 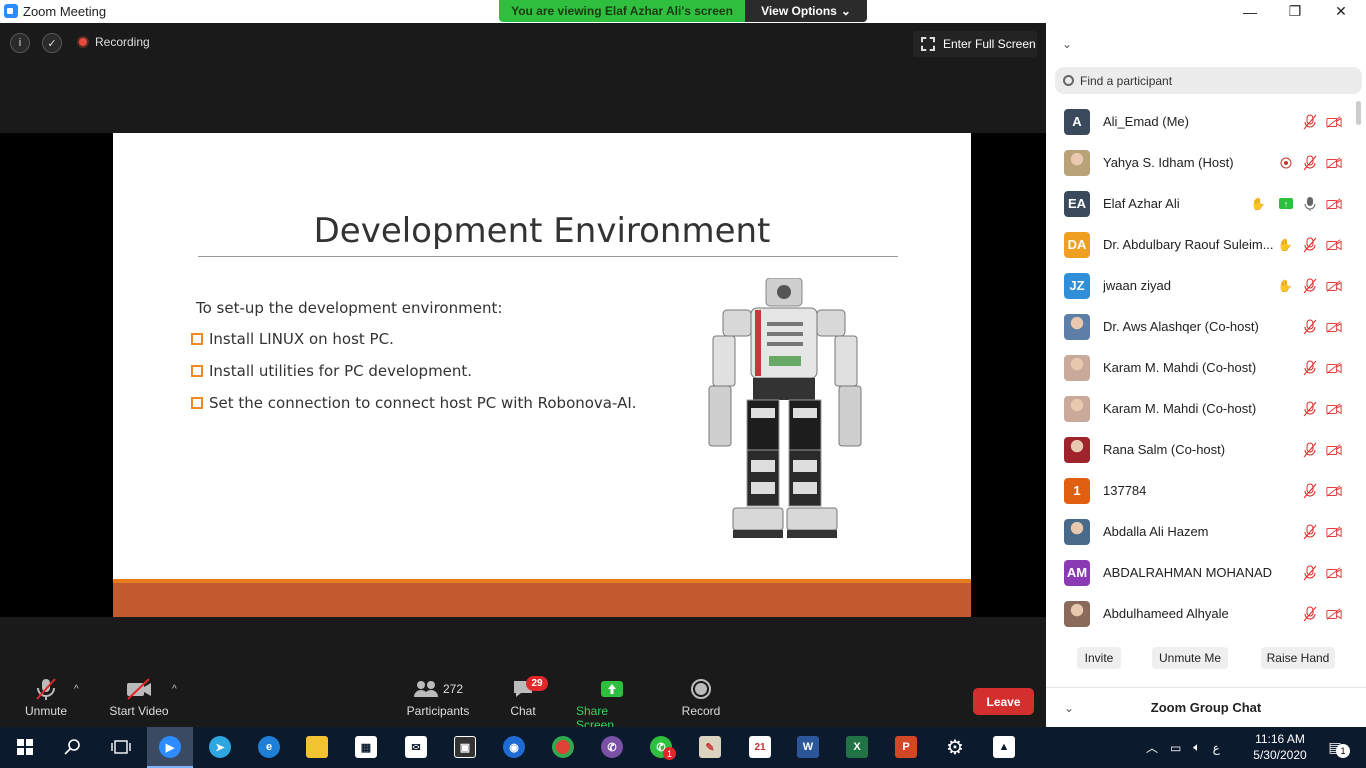 What do you see at coordinates (563, 747) in the screenshot?
I see `chrome-taskbar-icon` at bounding box center [563, 747].